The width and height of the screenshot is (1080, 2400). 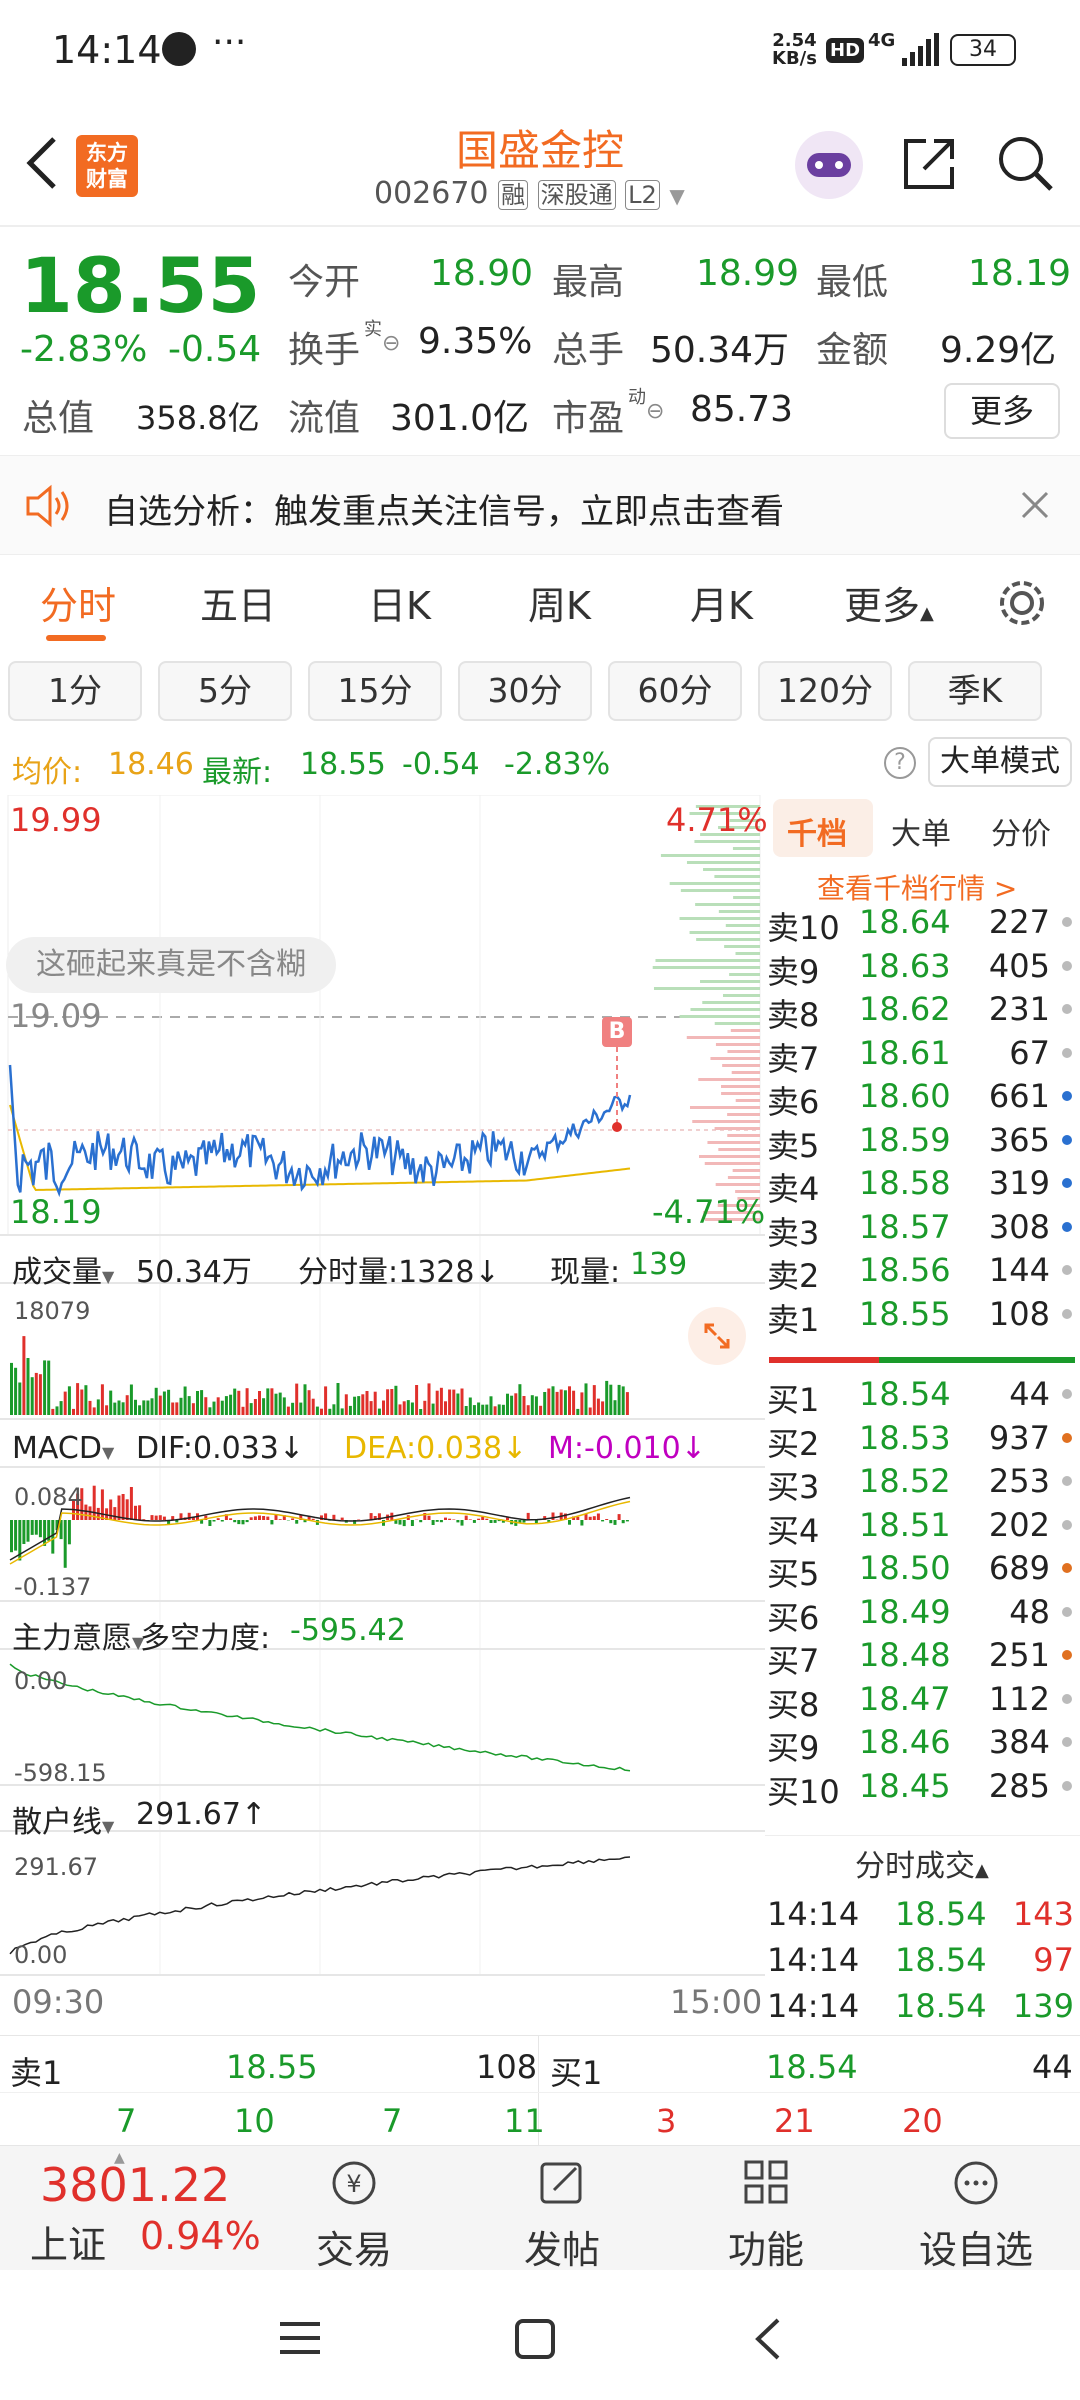 I want to click on ask-row: 卖3 18.57 308, so click(x=922, y=1230).